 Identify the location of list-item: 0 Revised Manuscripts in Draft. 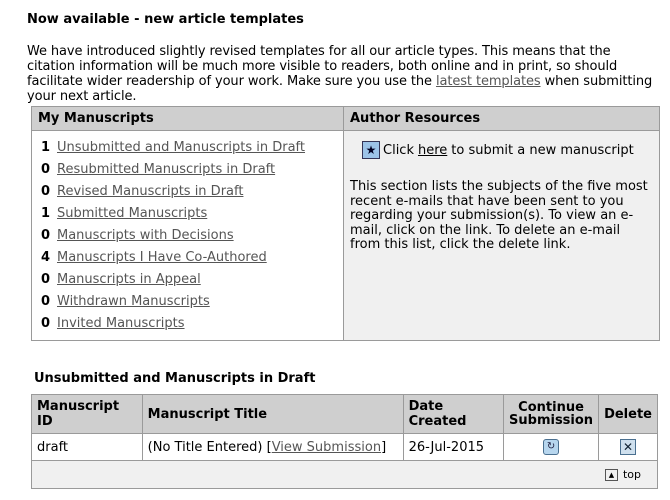
(192, 192).